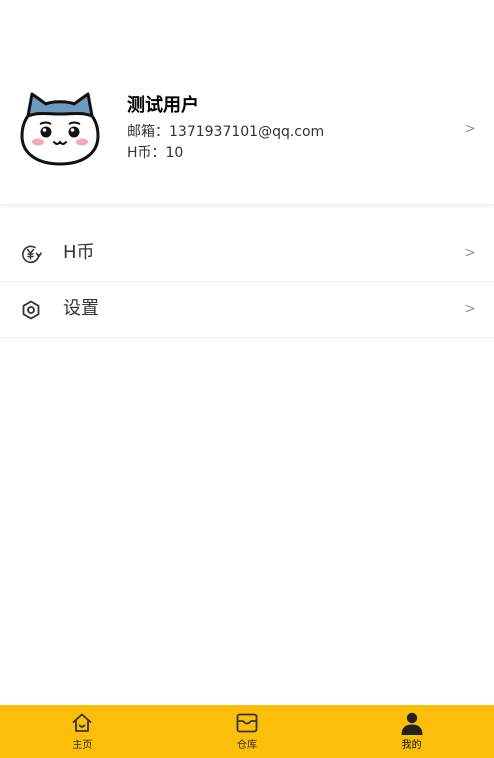 The width and height of the screenshot is (494, 758). Describe the element at coordinates (226, 132) in the screenshot. I see `email-text: 邮箱：1371937101@qq.com` at that location.